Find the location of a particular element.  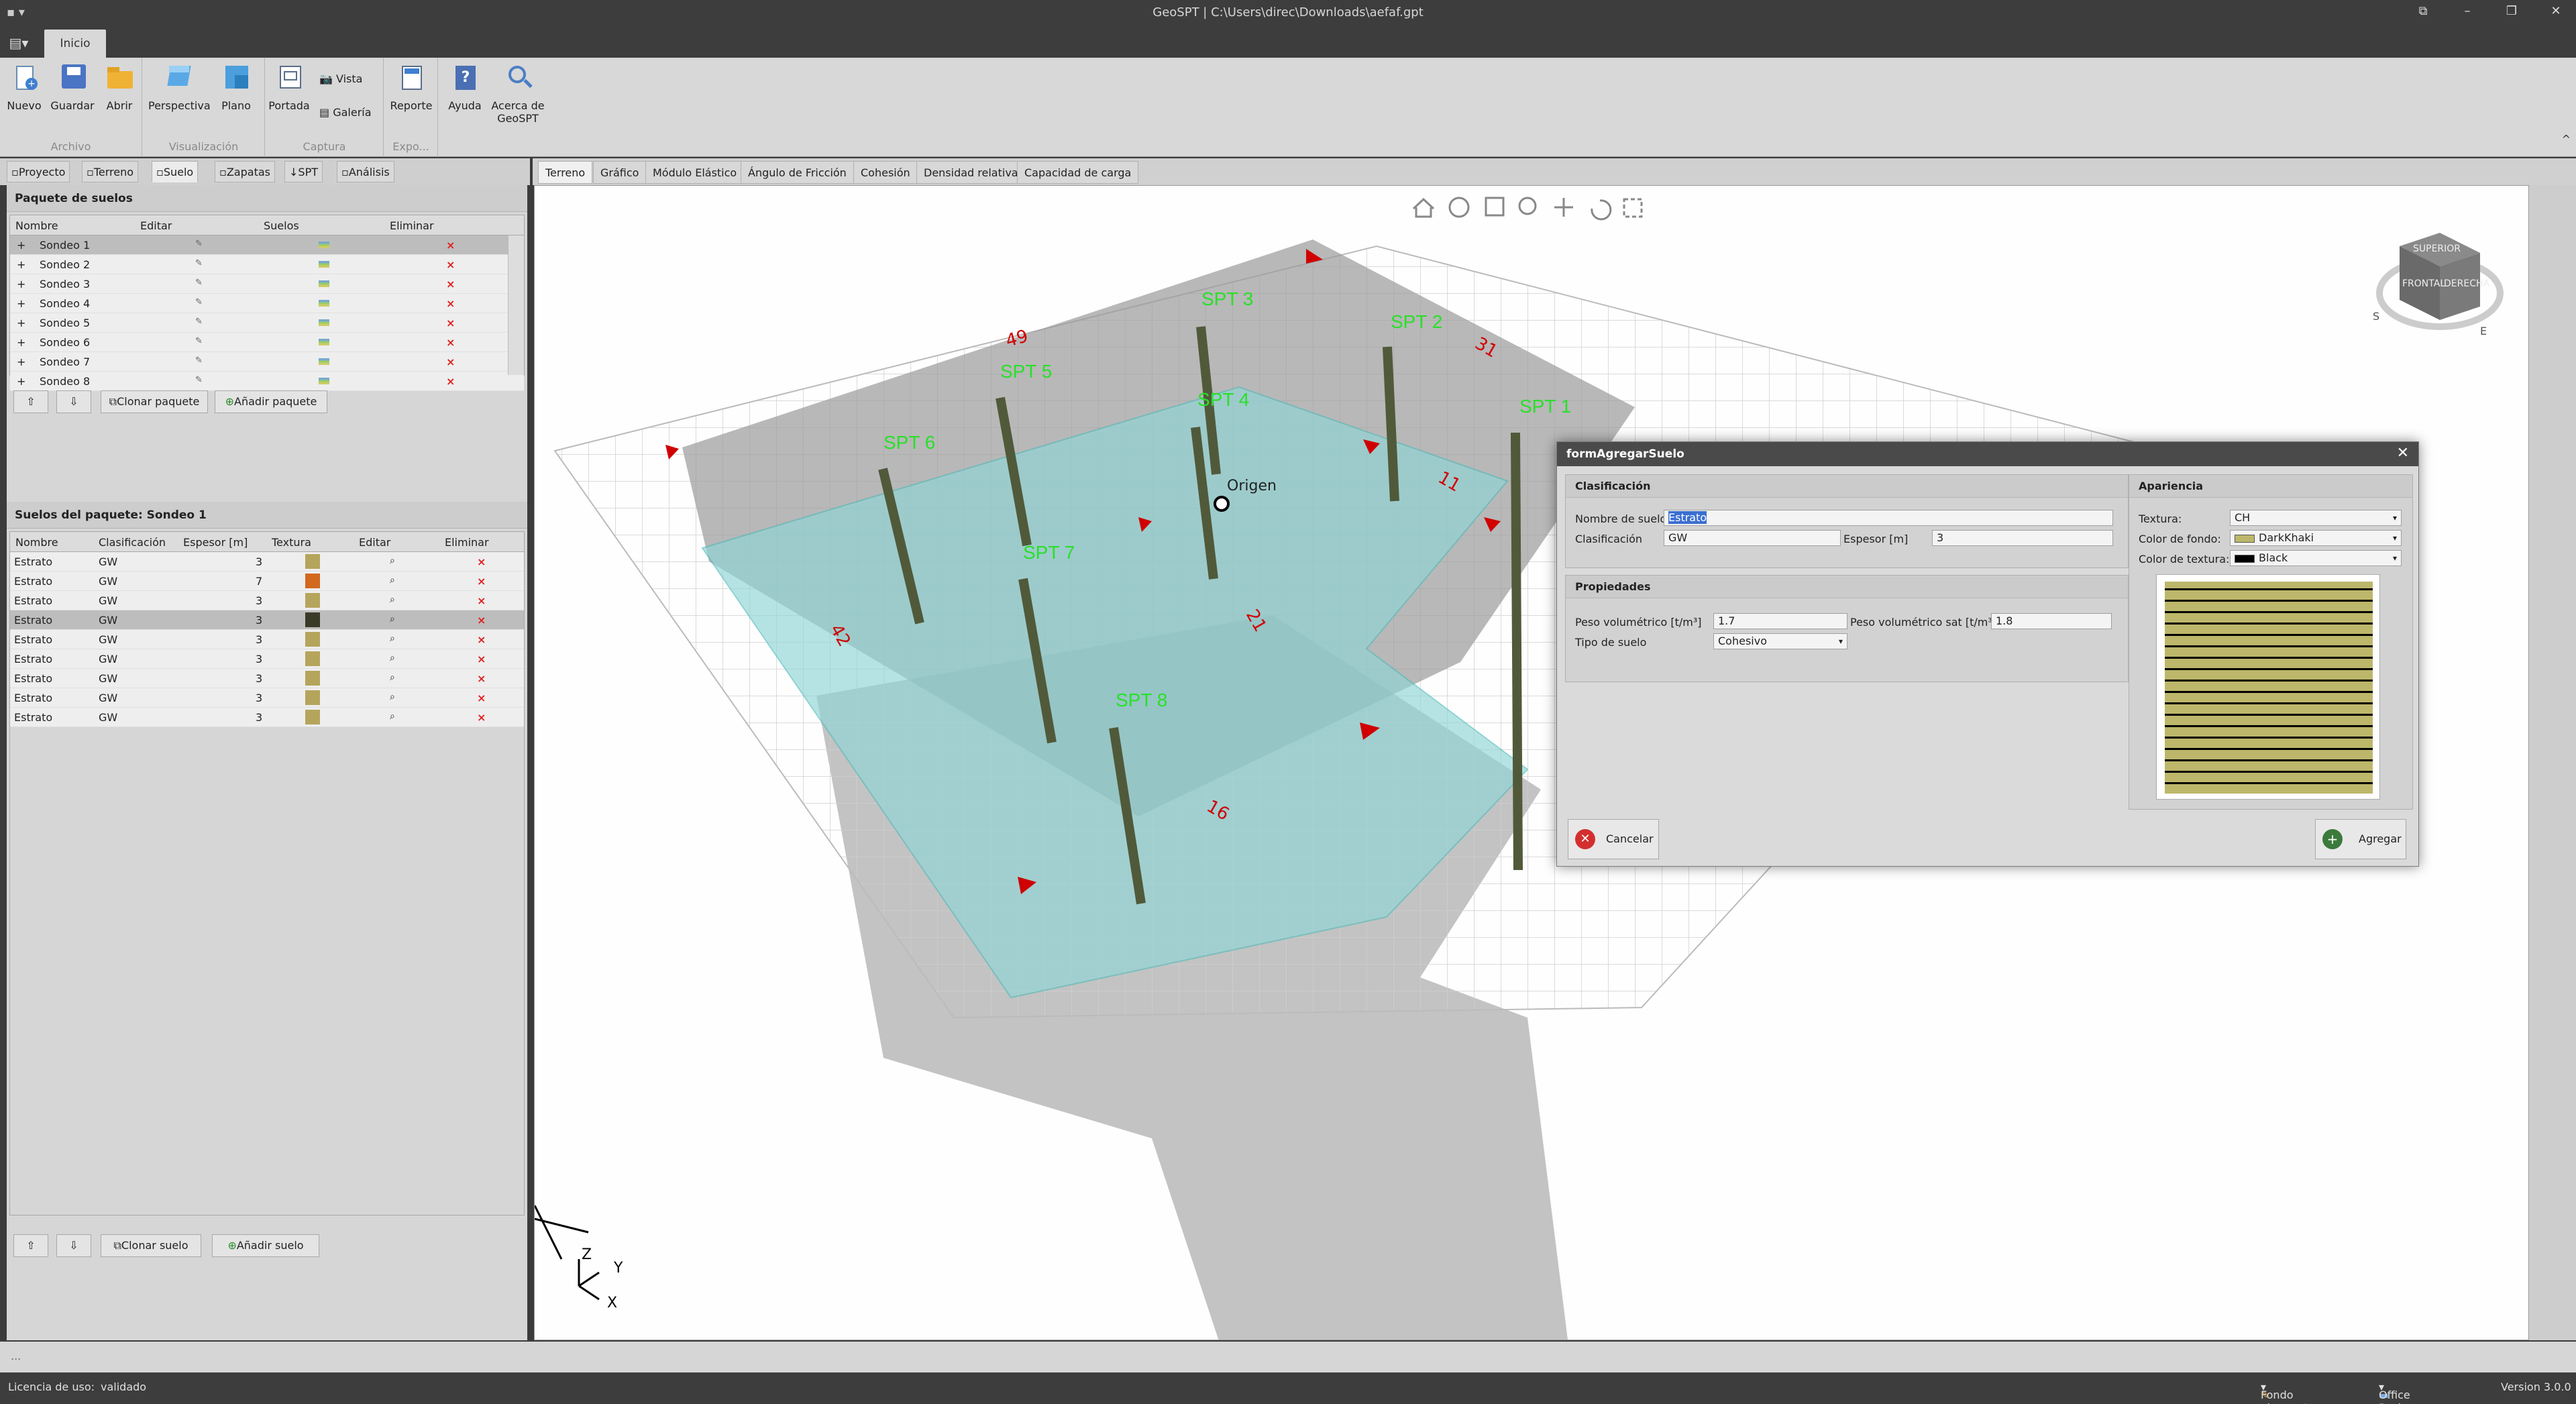

table-row: + Sondeo 7 ✎ × is located at coordinates (267, 362).